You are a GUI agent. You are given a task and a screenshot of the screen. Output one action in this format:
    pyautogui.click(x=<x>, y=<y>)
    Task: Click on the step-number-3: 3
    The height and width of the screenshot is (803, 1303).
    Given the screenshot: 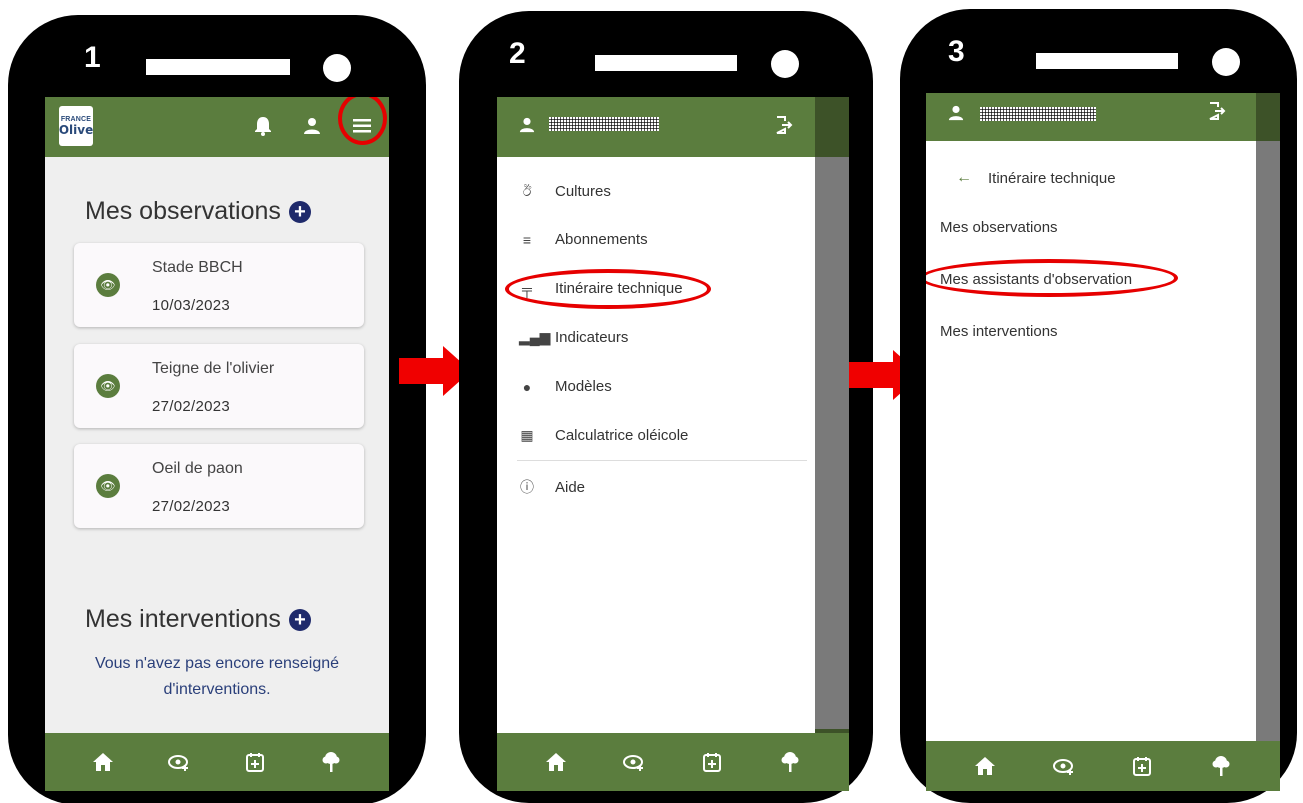 What is the action you would take?
    pyautogui.click(x=956, y=51)
    